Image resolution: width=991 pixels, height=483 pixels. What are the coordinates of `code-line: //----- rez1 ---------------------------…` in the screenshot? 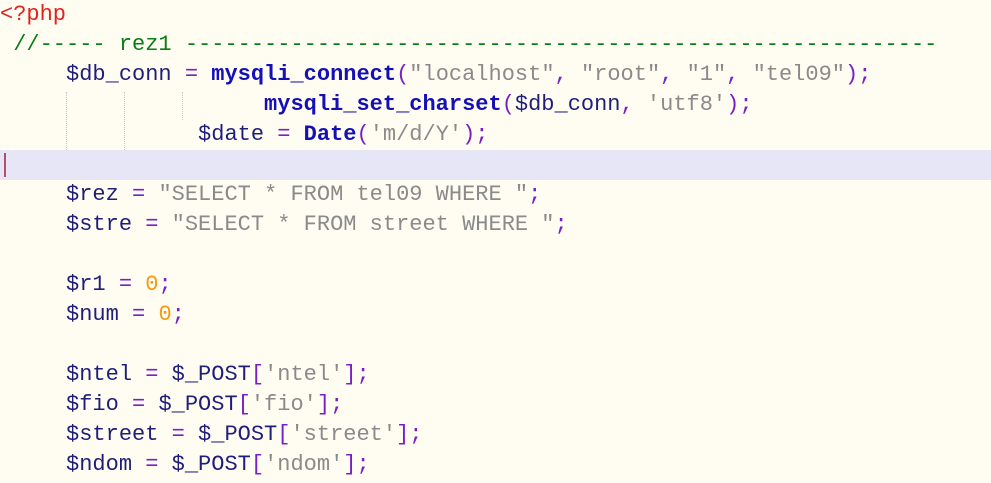 It's located at (495, 45).